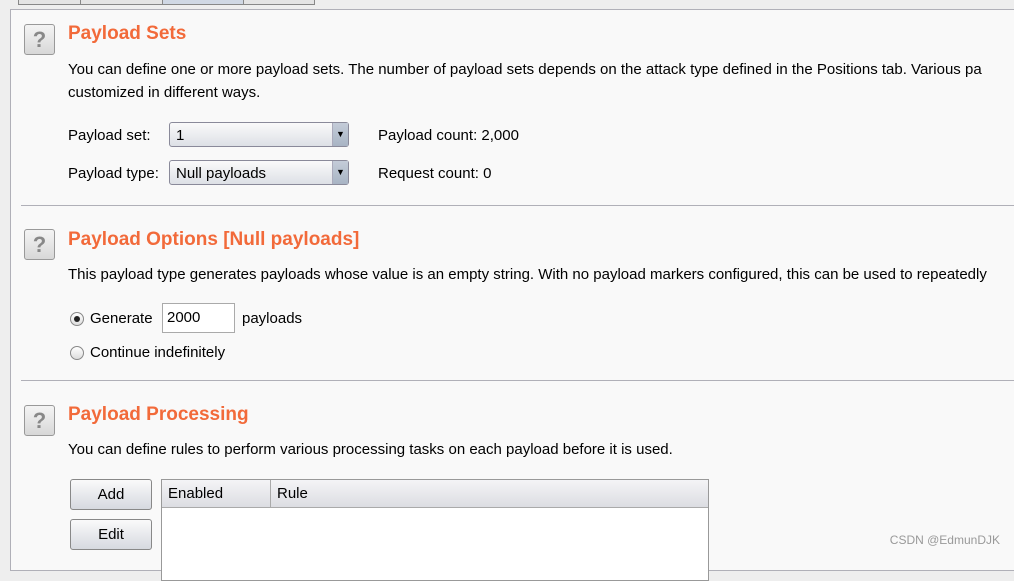  Describe the element at coordinates (121, 318) in the screenshot. I see `generate-label: Generate` at that location.